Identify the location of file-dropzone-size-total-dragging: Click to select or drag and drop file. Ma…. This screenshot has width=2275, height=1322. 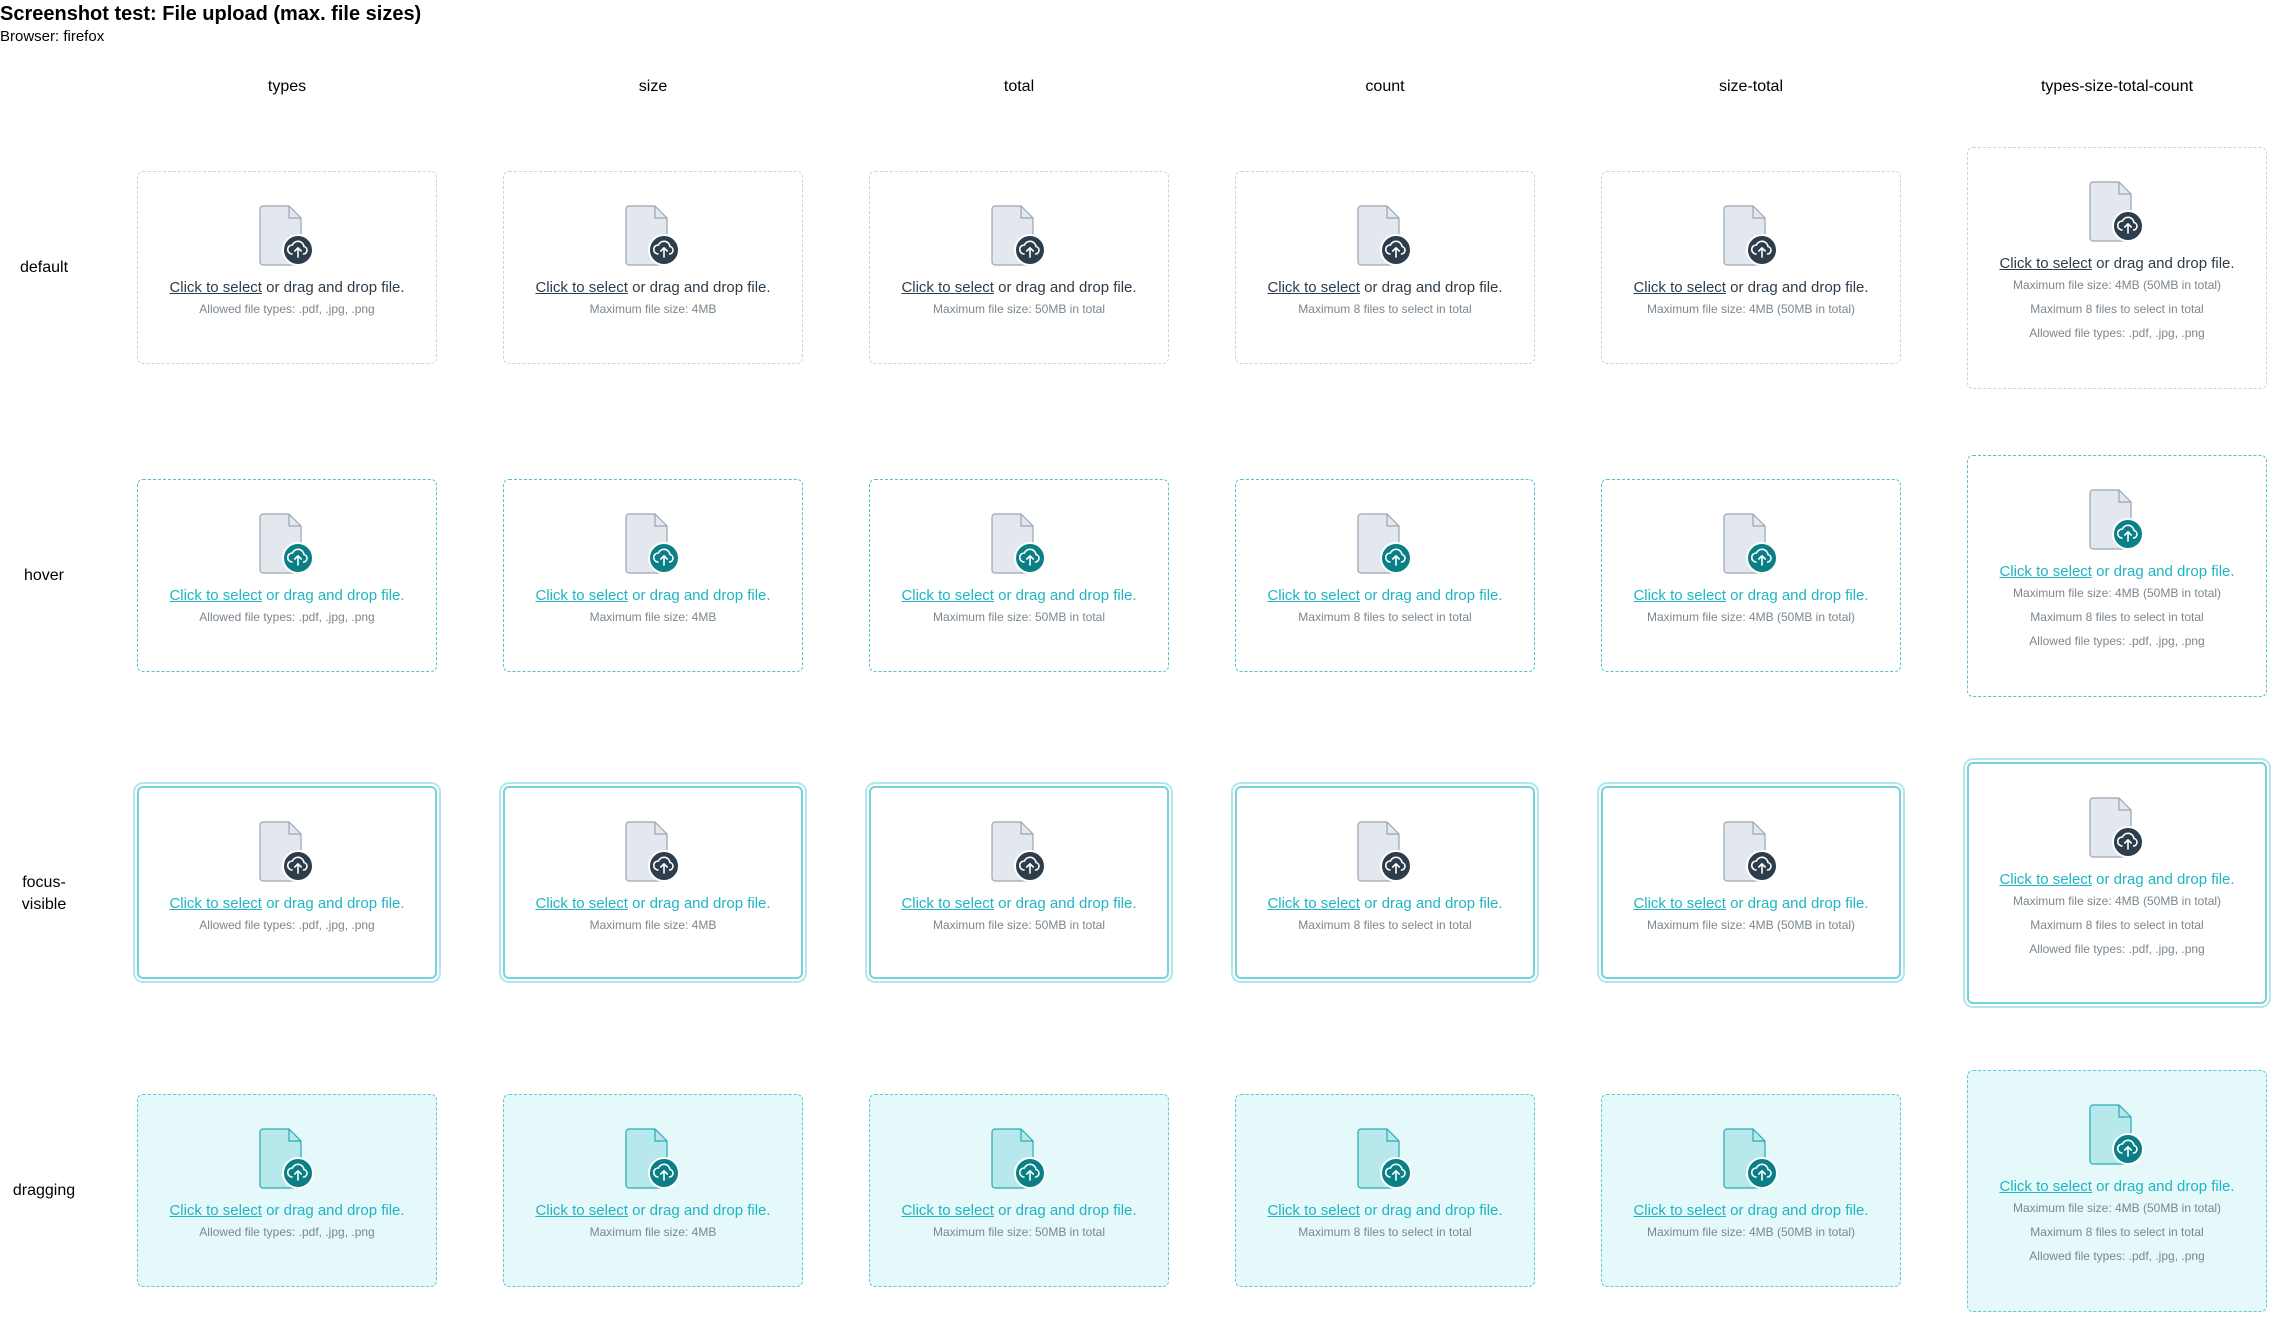
(1751, 1190).